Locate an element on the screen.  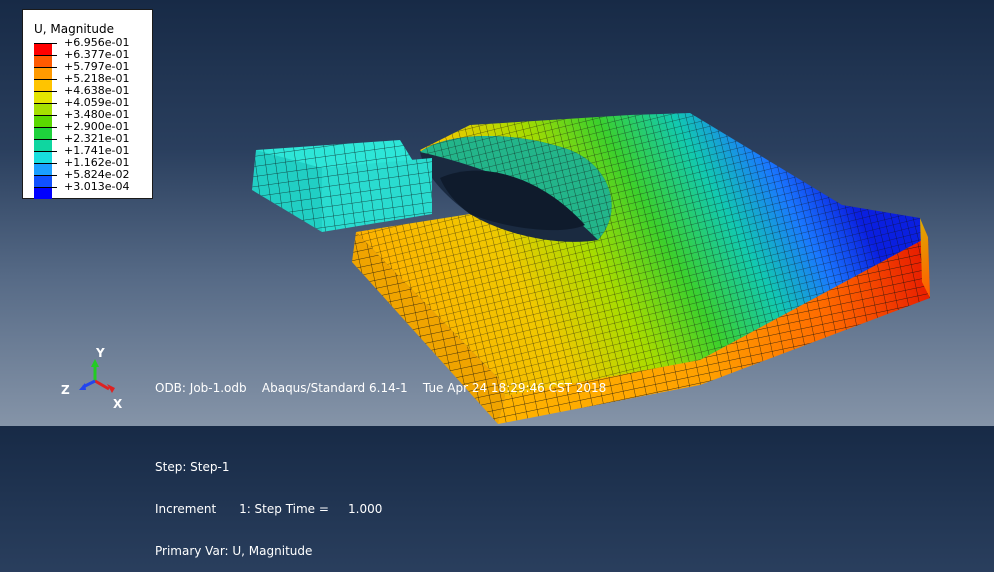
x-axis-arrow is located at coordinates (102, 385).